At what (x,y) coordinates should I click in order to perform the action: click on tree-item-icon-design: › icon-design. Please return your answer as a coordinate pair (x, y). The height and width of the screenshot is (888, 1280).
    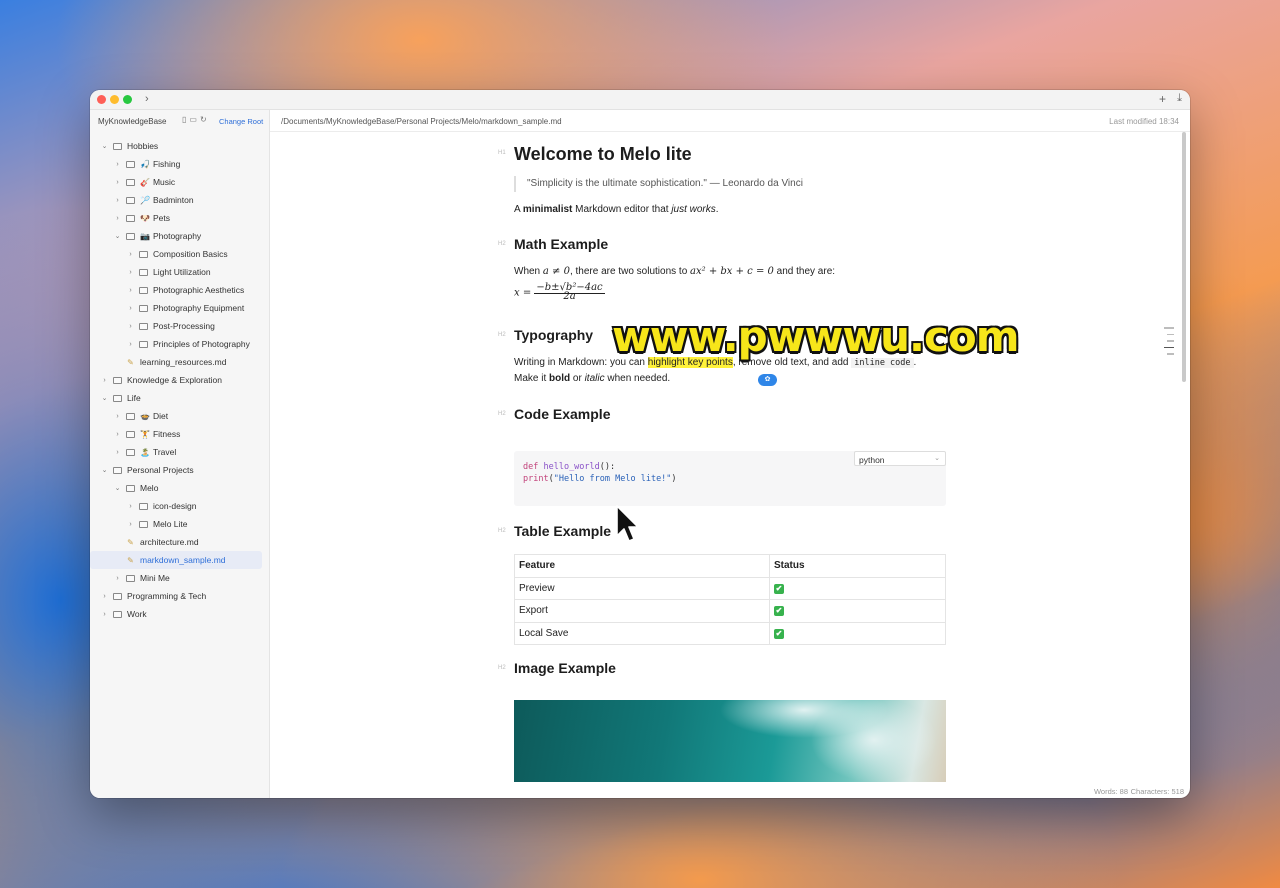
    Looking at the image, I should click on (180, 506).